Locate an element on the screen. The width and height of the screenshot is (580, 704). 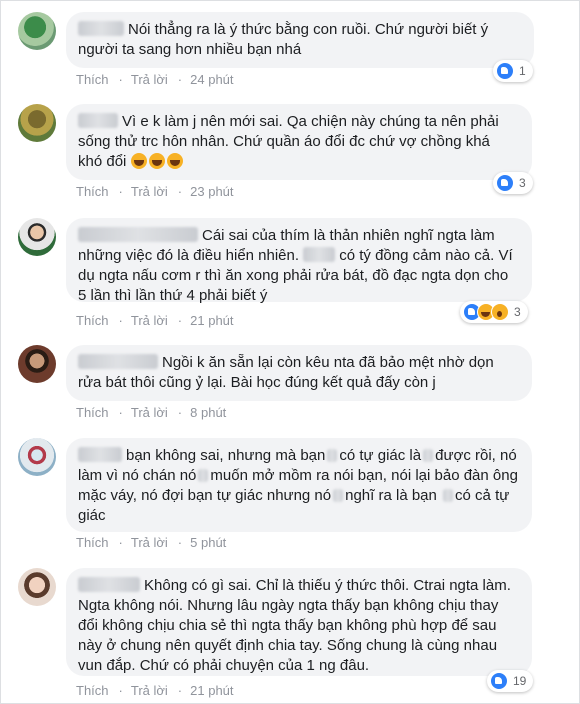
comment-actions: Thích · Trả lời · 8 phút is located at coordinates (156, 412).